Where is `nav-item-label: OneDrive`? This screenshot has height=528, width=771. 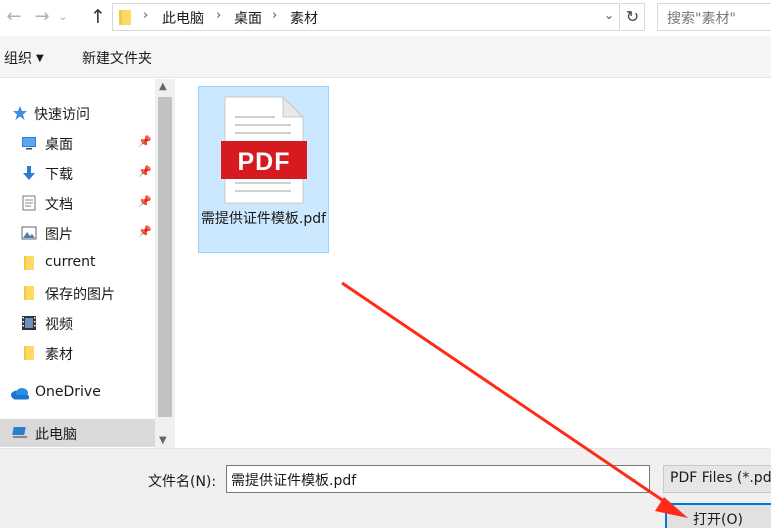 nav-item-label: OneDrive is located at coordinates (68, 392).